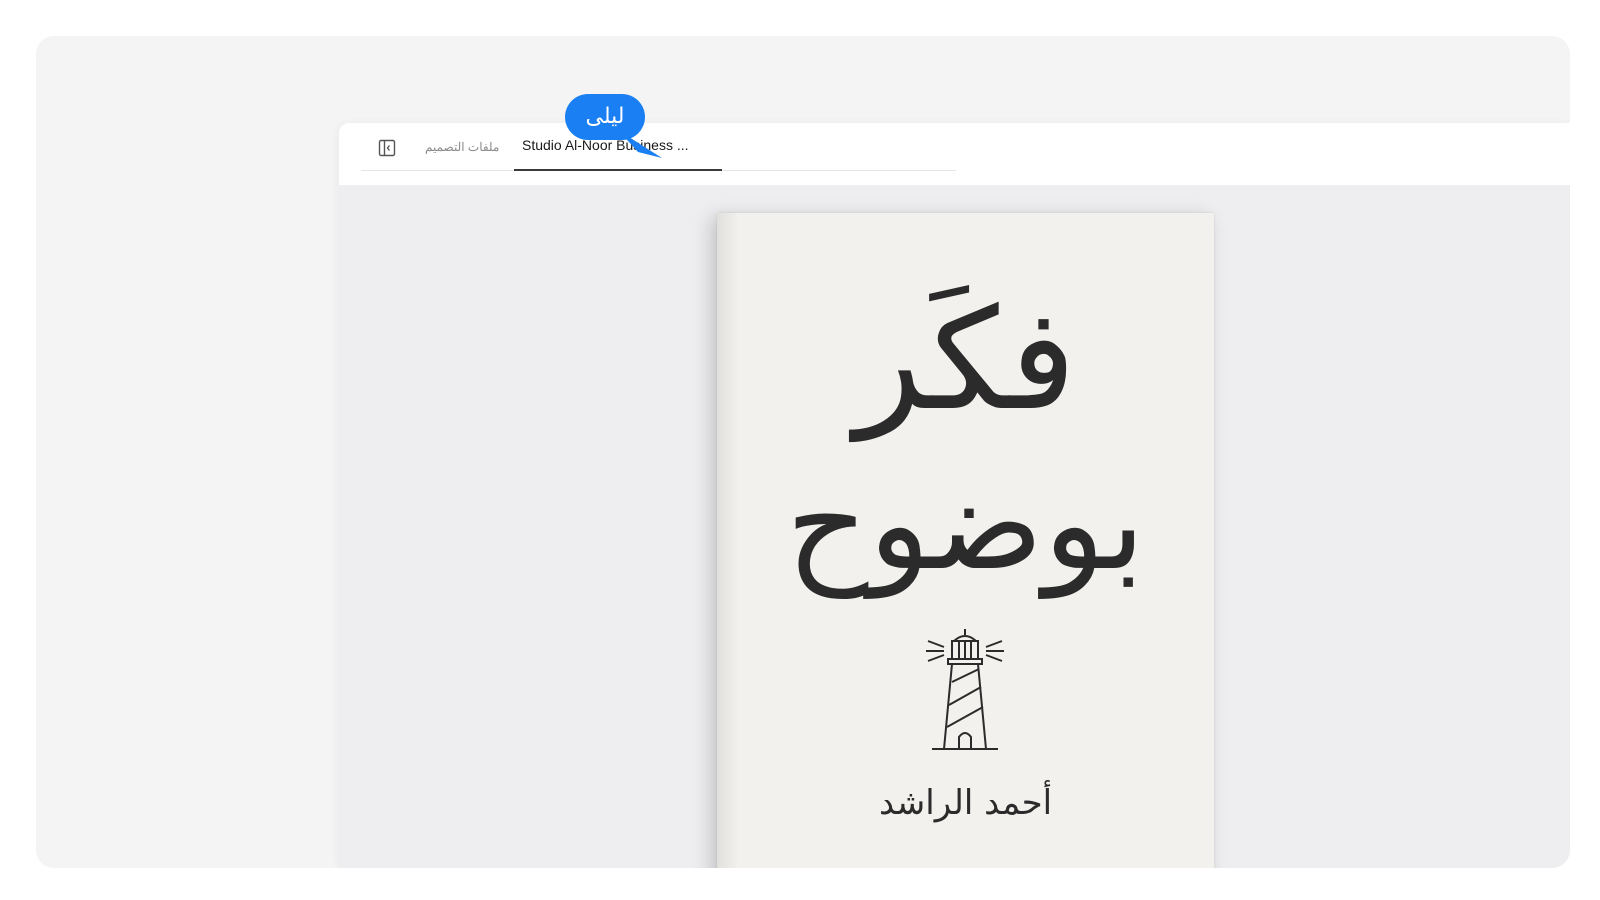 This screenshot has width=1600, height=900. What do you see at coordinates (965, 524) in the screenshot?
I see `book-title-line-2: بوضوح` at bounding box center [965, 524].